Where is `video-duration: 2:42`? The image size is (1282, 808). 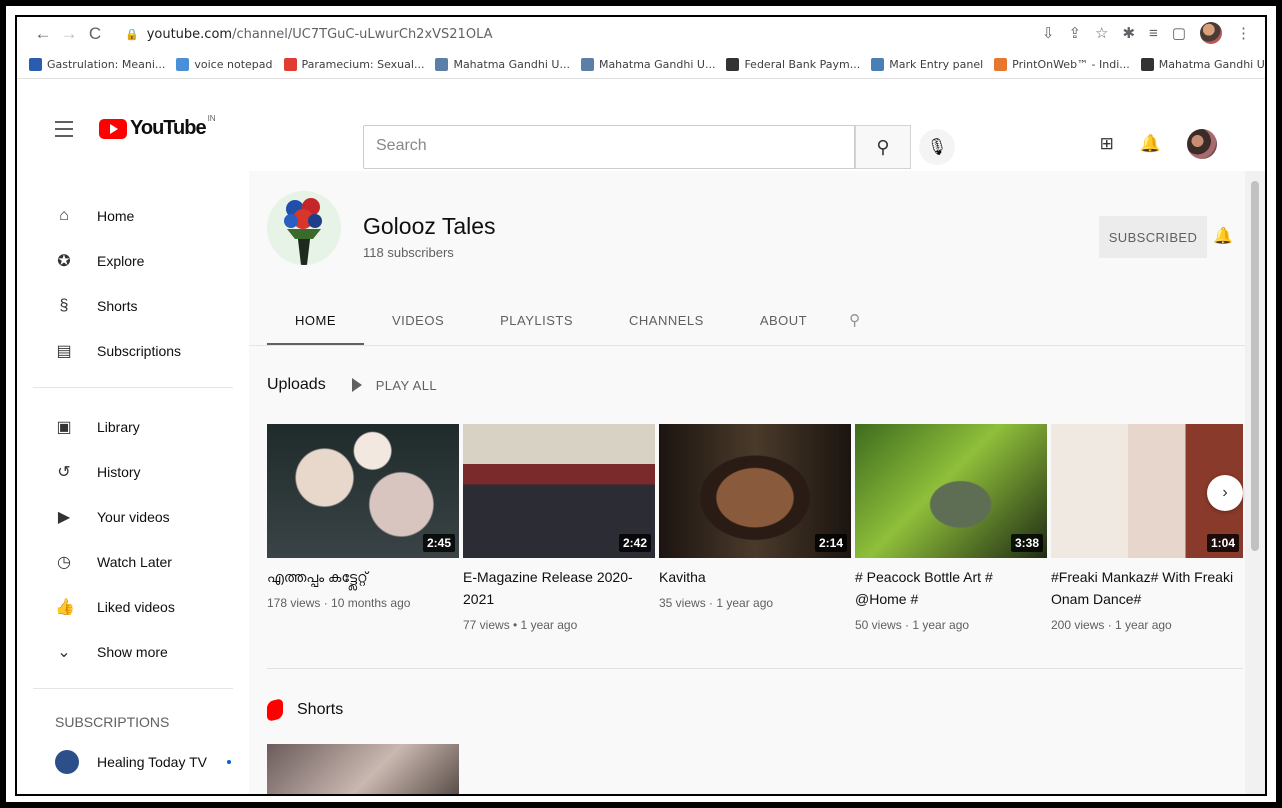
video-duration: 2:42 is located at coordinates (634, 543).